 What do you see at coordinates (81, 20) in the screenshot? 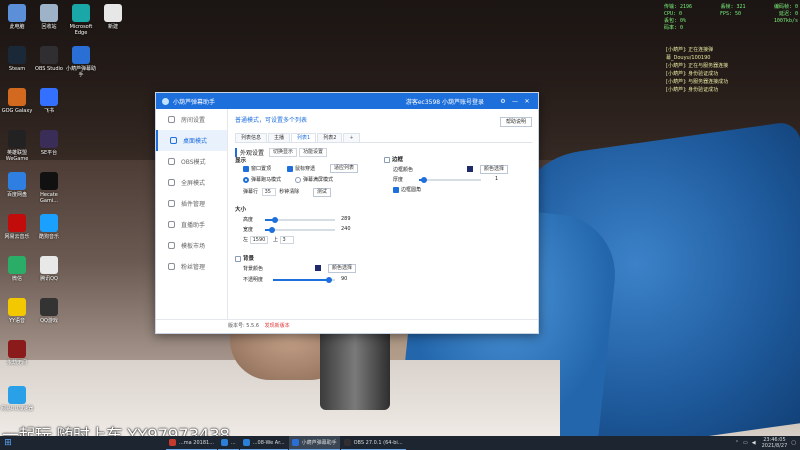
I see `desktop-icon: Microsoft Edge` at bounding box center [81, 20].